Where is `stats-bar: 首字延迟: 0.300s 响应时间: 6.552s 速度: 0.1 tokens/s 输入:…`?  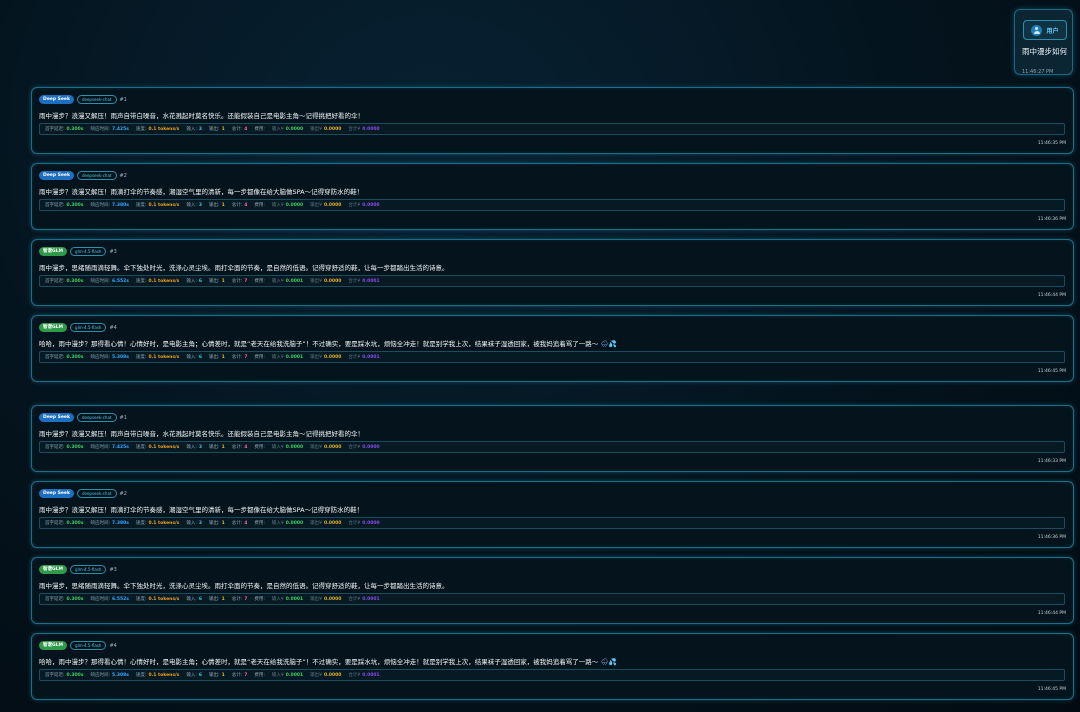 stats-bar: 首字延迟: 0.300s 响应时间: 6.552s 速度: 0.1 tokens/s 输入:… is located at coordinates (552, 599).